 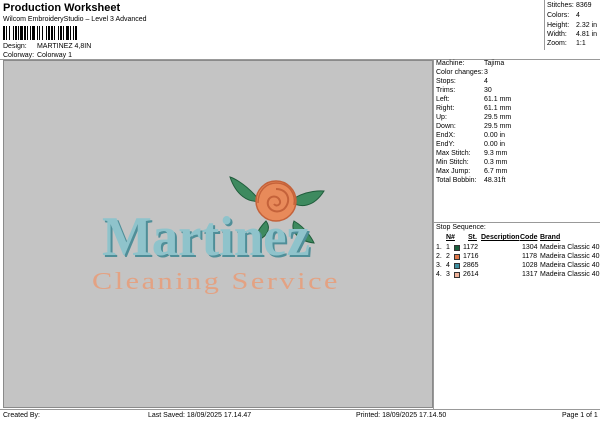 What do you see at coordinates (518, 248) in the screenshot?
I see `stop-row: 1. 1 1172 1304 Madeira Classic 40` at bounding box center [518, 248].